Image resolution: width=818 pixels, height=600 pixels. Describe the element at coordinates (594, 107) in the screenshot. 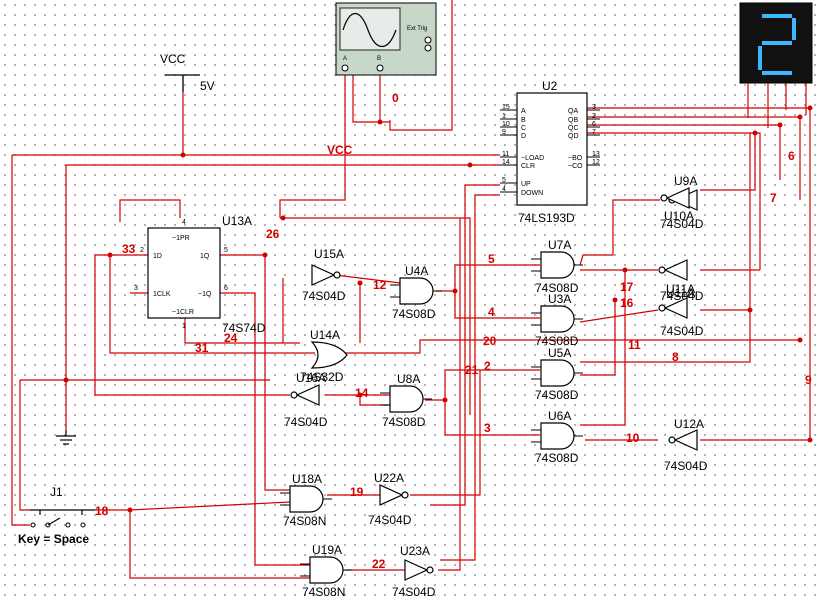

I see `counter-pin-number: 3` at that location.